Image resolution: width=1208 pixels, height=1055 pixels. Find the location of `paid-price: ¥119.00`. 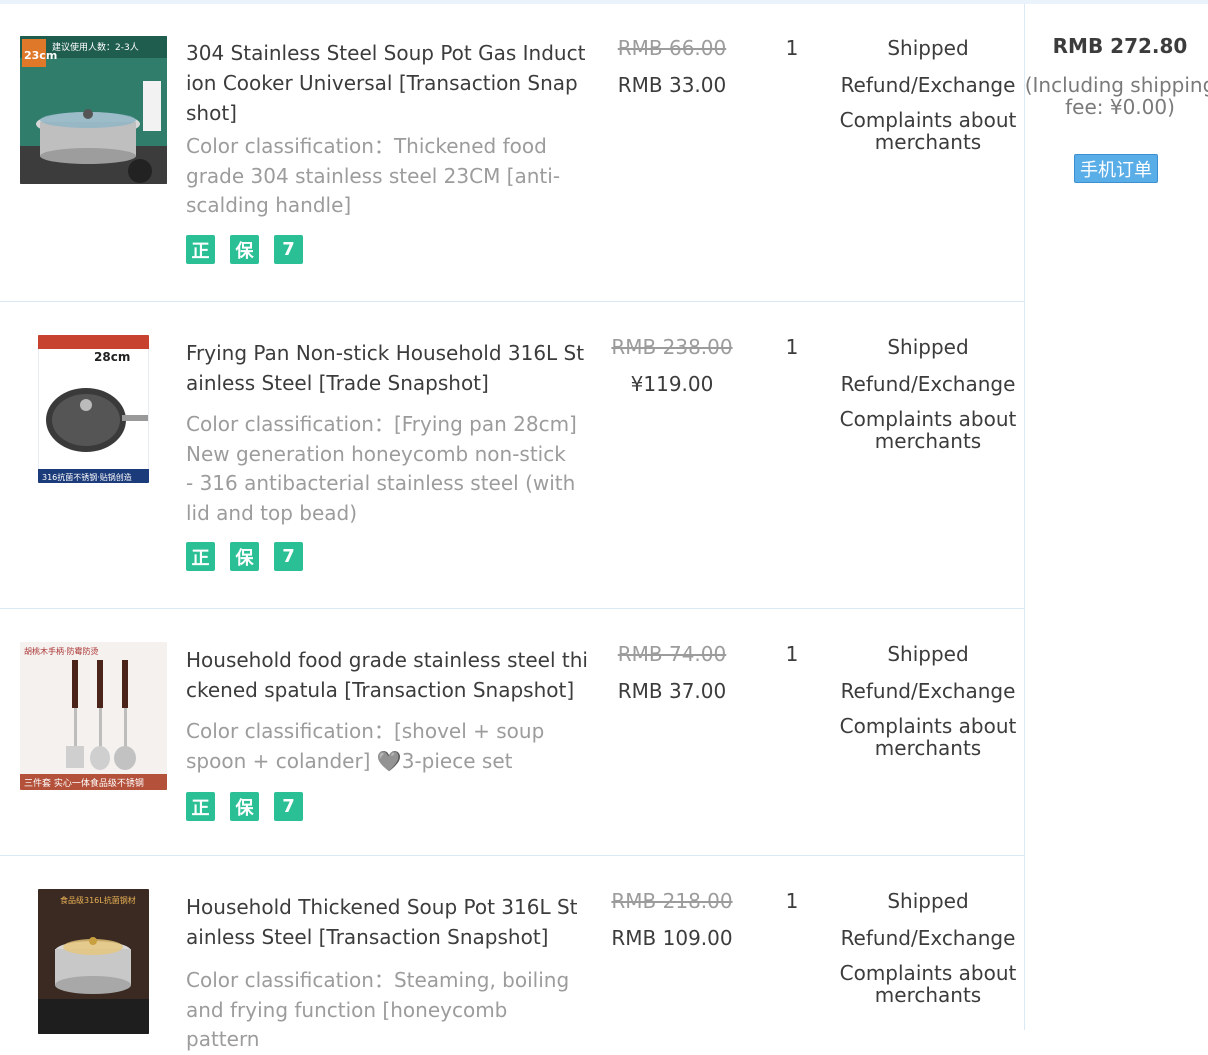

paid-price: ¥119.00 is located at coordinates (672, 384).